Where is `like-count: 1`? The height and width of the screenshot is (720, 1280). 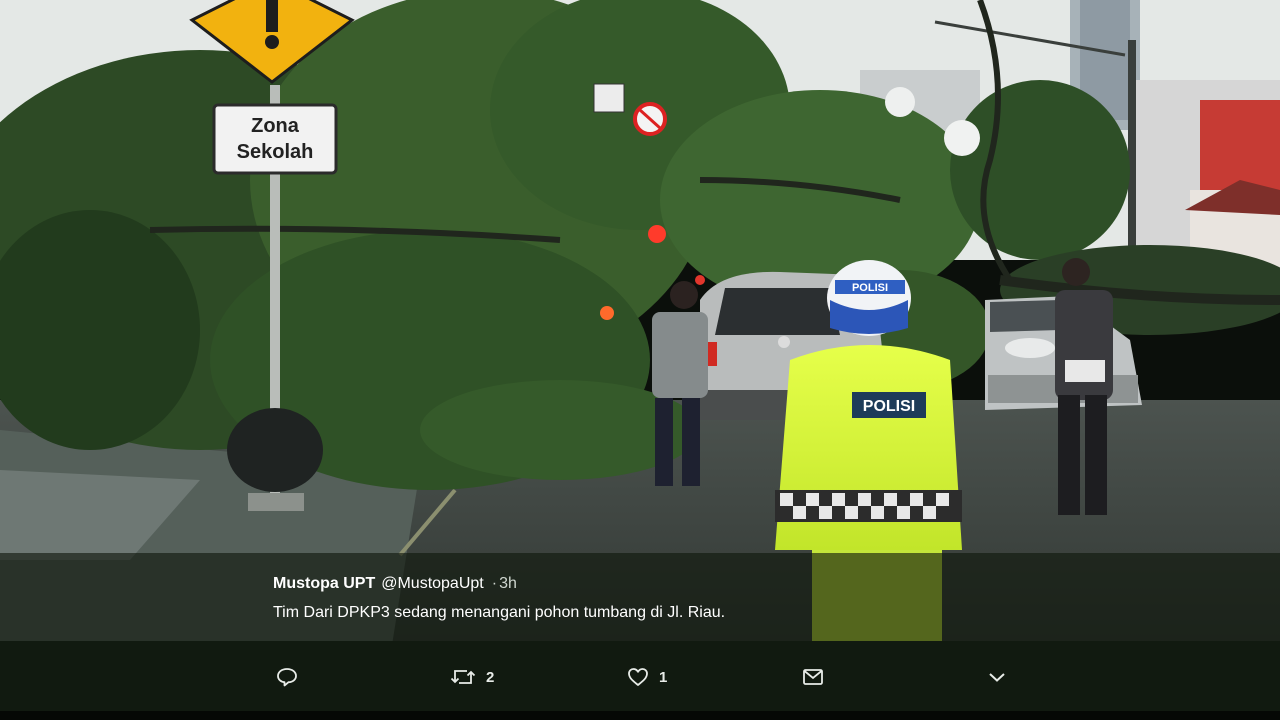 like-count: 1 is located at coordinates (663, 677).